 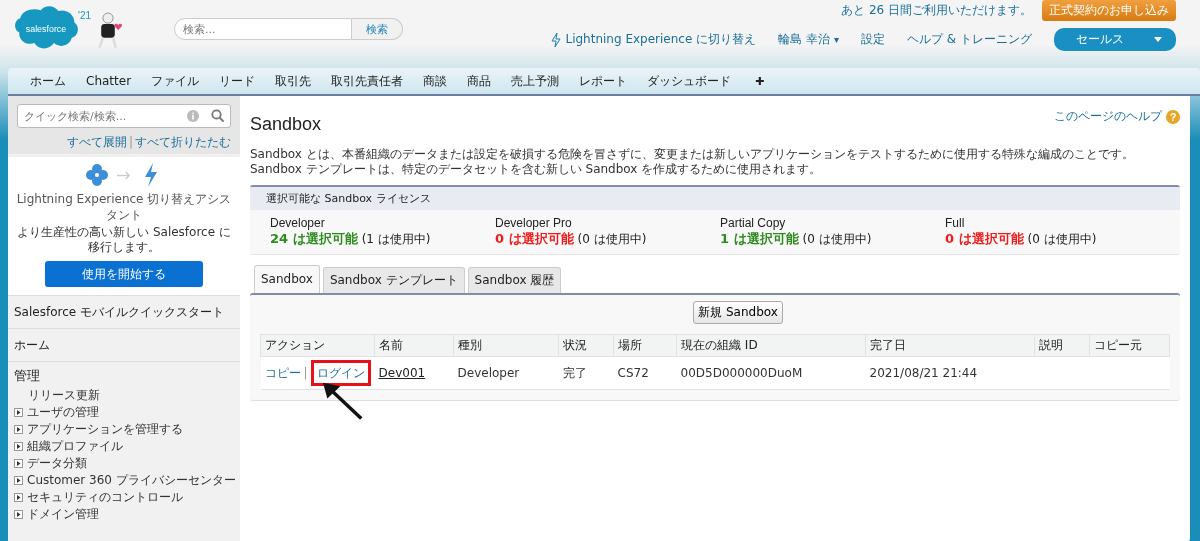 I want to click on license-name: Developer, so click(x=298, y=223).